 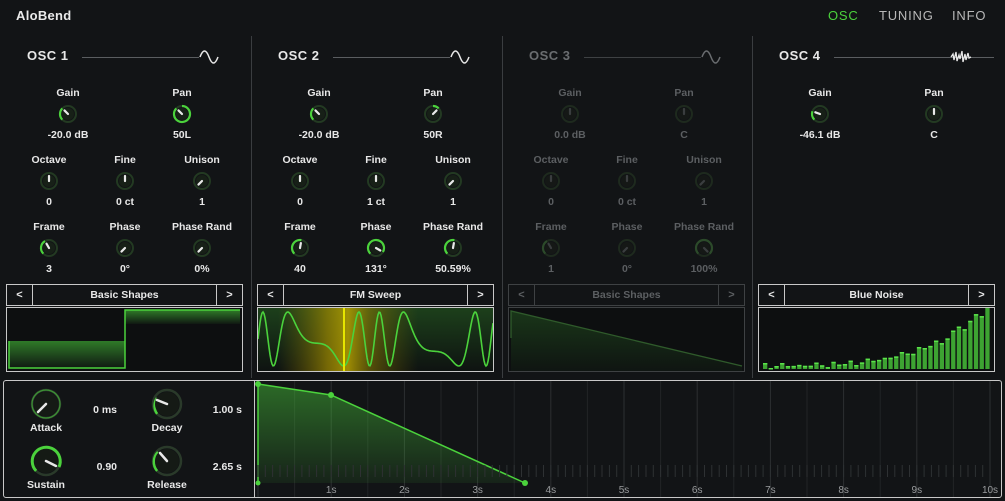 I want to click on osc-header: OSC 1, so click(x=125, y=57).